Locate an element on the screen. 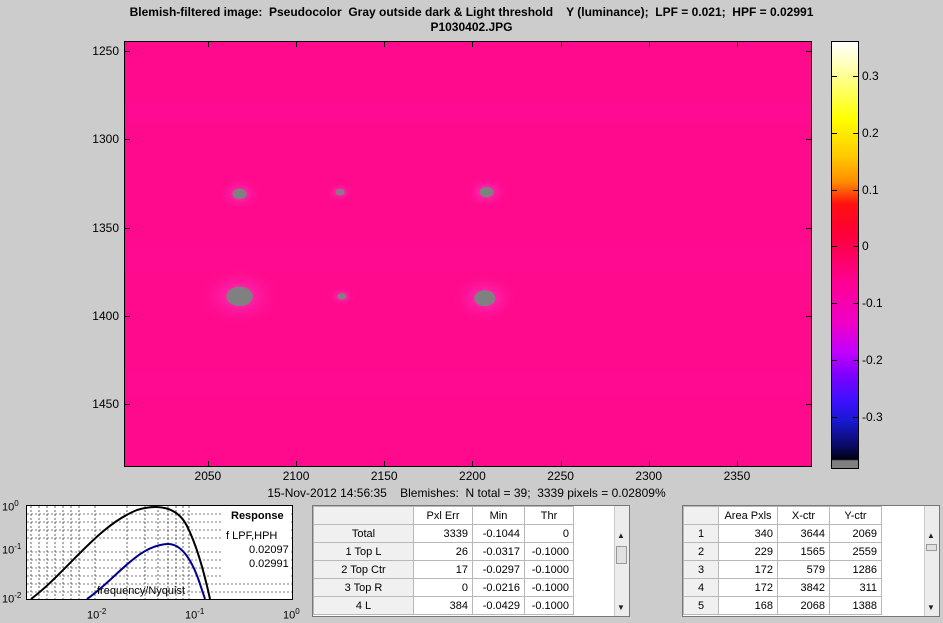  table-cell: 26 is located at coordinates (443, 551).